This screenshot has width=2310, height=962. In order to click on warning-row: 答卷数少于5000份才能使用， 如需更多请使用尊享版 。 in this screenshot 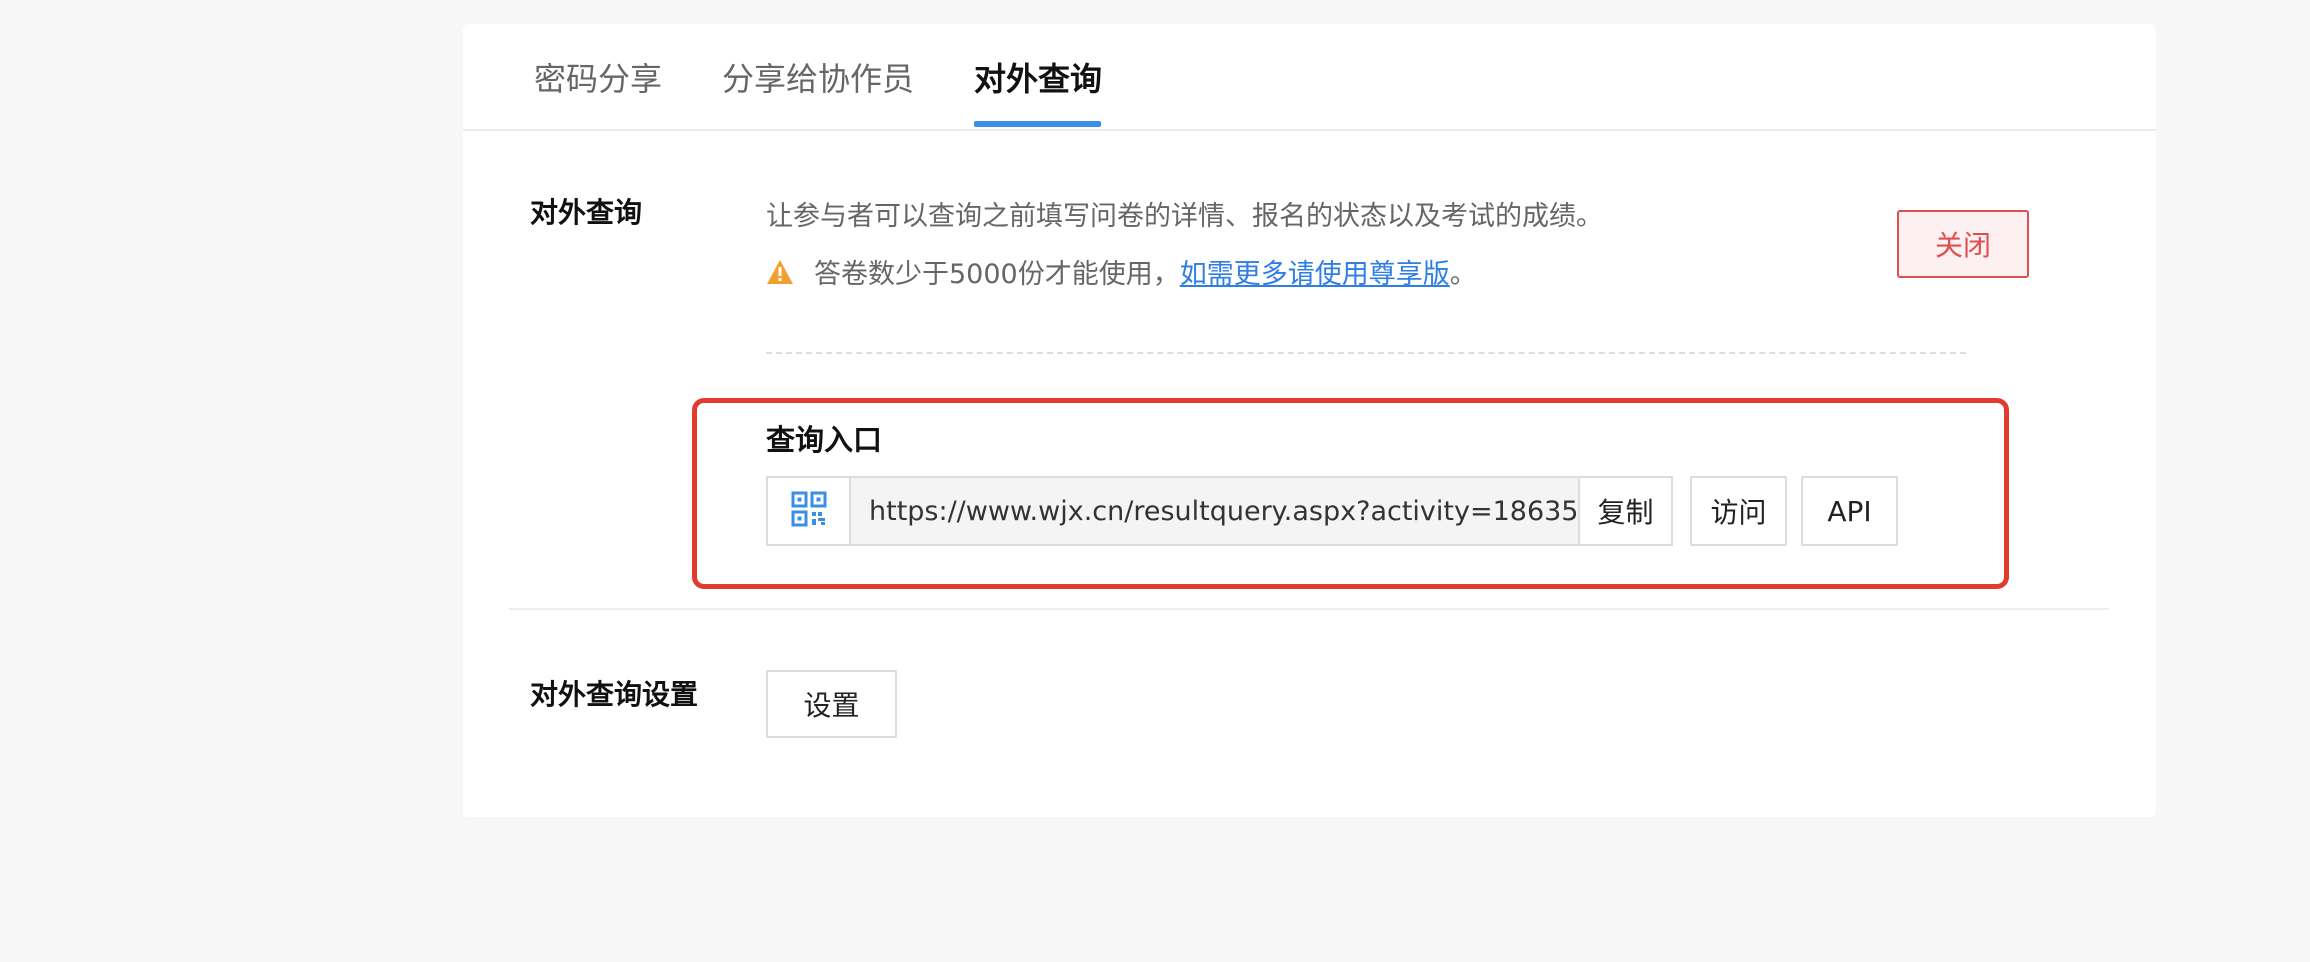, I will do `click(1121, 271)`.